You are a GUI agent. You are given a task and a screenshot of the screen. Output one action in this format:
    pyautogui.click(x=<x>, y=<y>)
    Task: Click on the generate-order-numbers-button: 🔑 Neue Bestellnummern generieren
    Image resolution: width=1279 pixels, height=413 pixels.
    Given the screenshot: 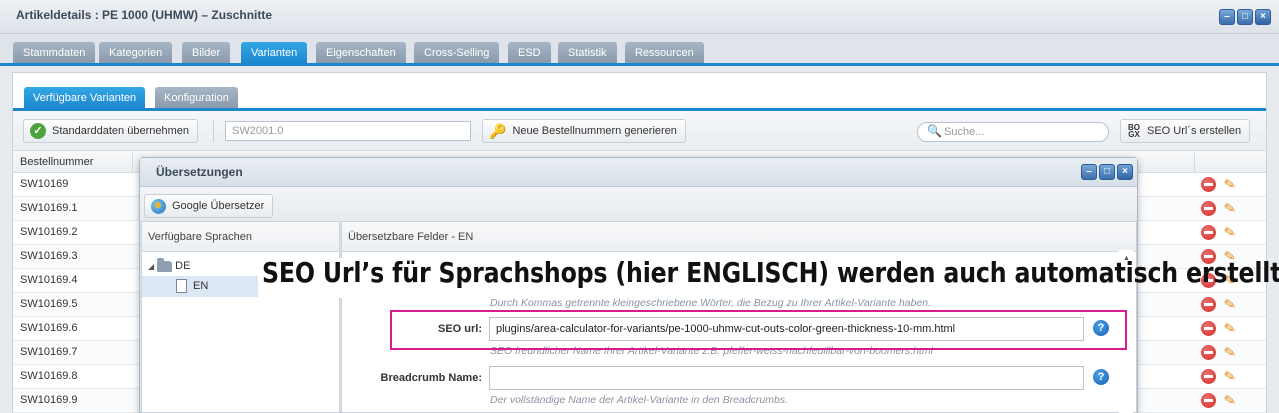 What is the action you would take?
    pyautogui.click(x=584, y=131)
    